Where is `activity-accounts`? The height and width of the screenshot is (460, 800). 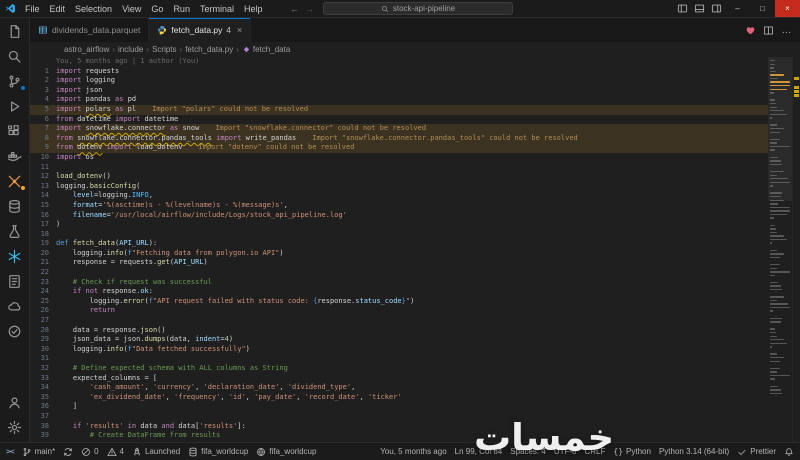
activity-accounts is located at coordinates (15, 402).